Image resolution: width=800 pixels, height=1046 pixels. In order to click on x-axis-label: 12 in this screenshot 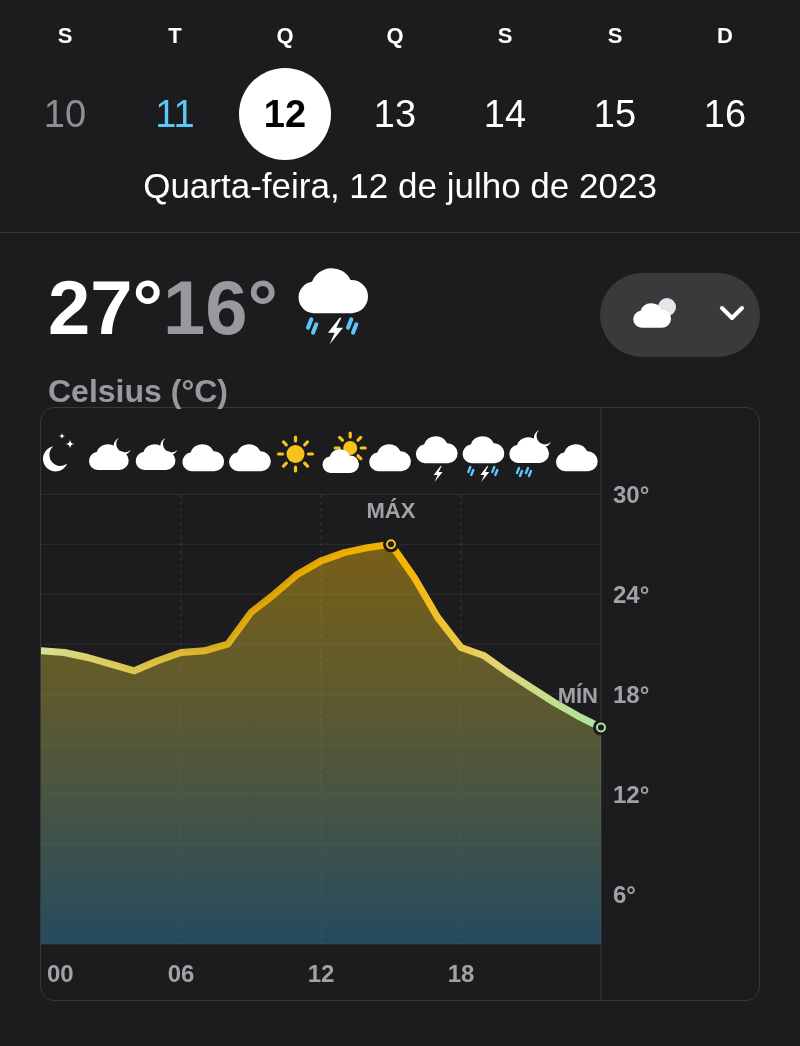, I will do `click(321, 973)`.